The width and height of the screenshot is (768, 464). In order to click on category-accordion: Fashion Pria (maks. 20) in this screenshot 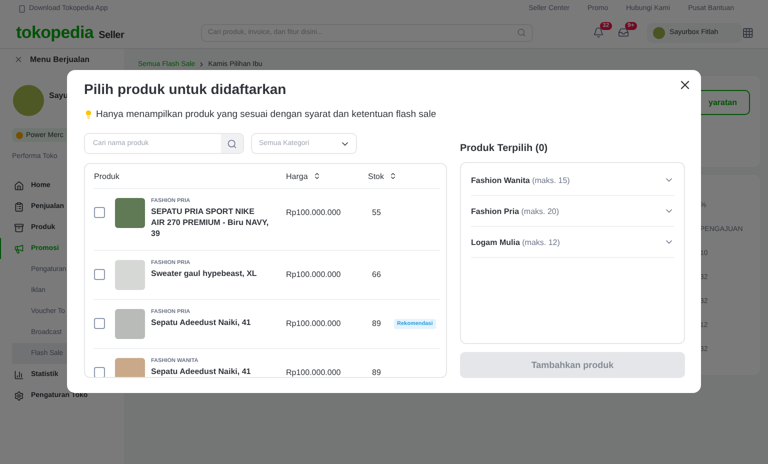, I will do `click(572, 211)`.